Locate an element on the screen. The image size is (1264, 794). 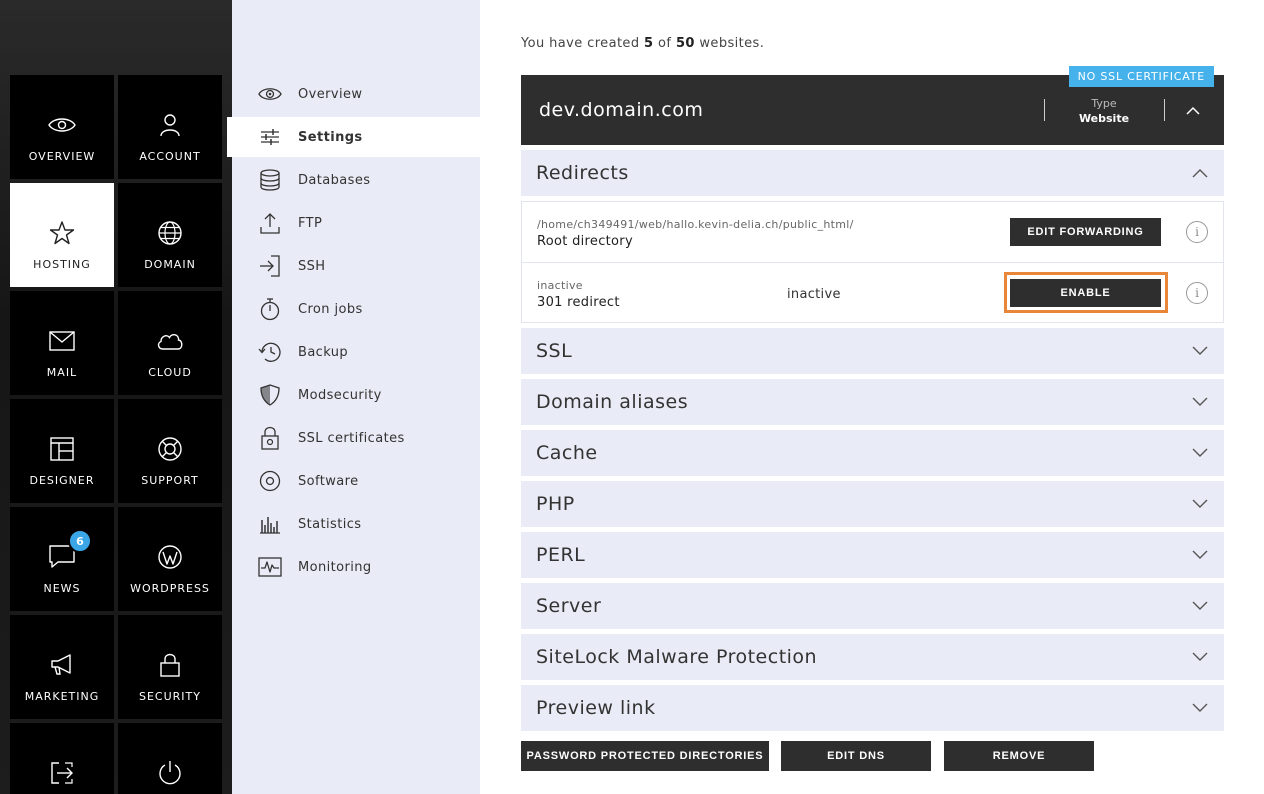
type-label: Type is located at coordinates (1104, 103).